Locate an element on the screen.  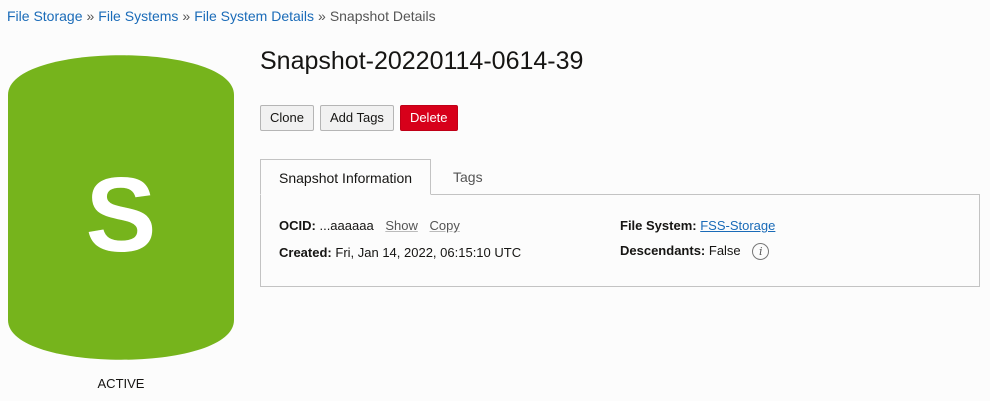
ocid-row: OCID: ...aaaaaa Show Copy is located at coordinates (369, 225).